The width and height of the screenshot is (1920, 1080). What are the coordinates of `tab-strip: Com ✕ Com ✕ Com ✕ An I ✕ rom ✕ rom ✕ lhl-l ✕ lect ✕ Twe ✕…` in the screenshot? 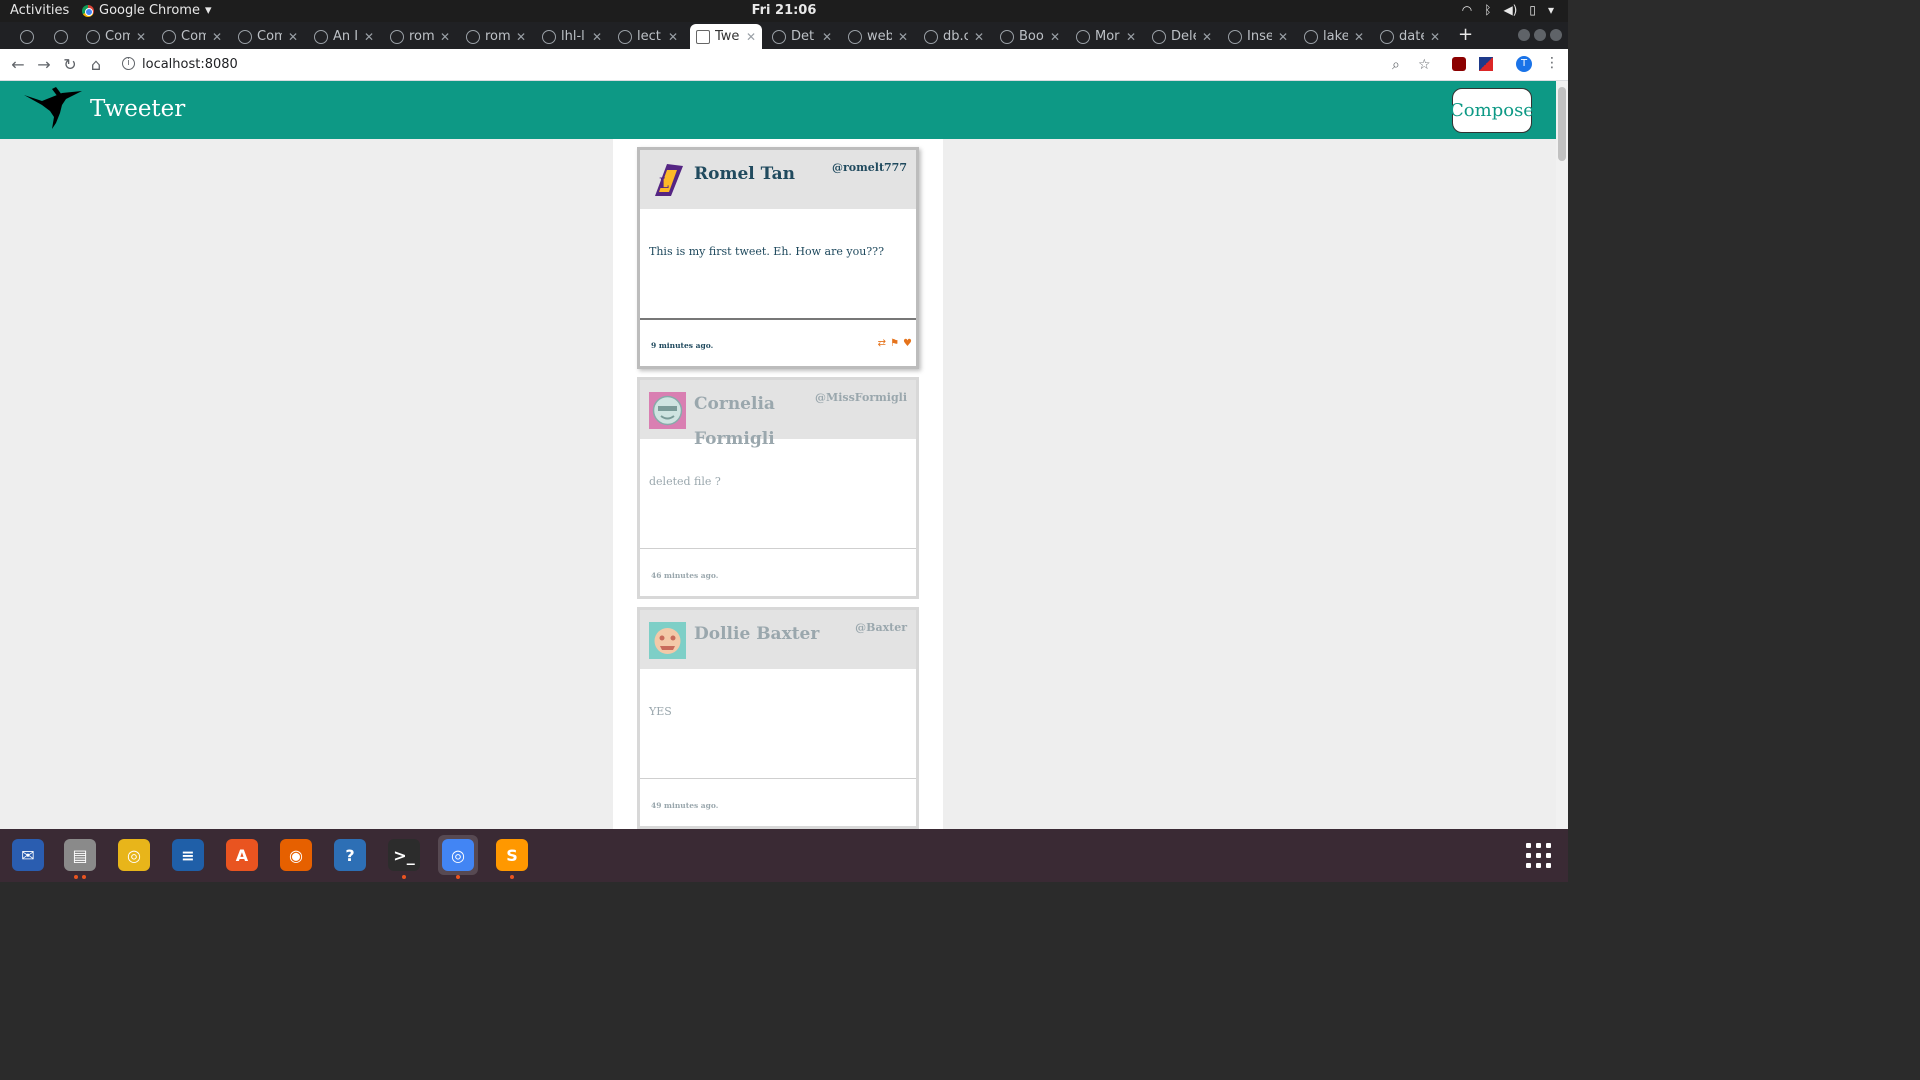 It's located at (784, 35).